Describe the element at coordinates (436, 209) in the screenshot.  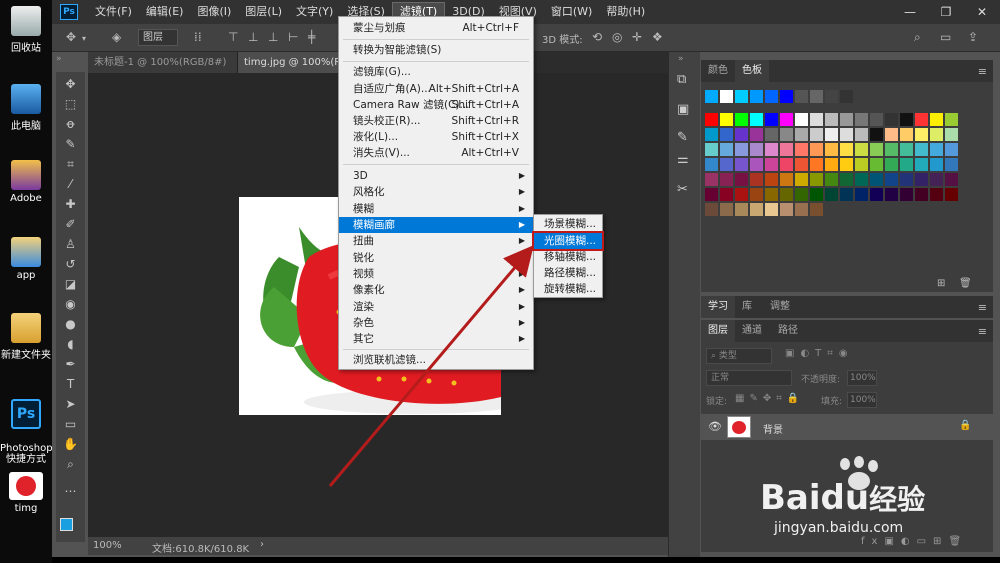
I see `menu-item-blur: 模糊 ▶` at that location.